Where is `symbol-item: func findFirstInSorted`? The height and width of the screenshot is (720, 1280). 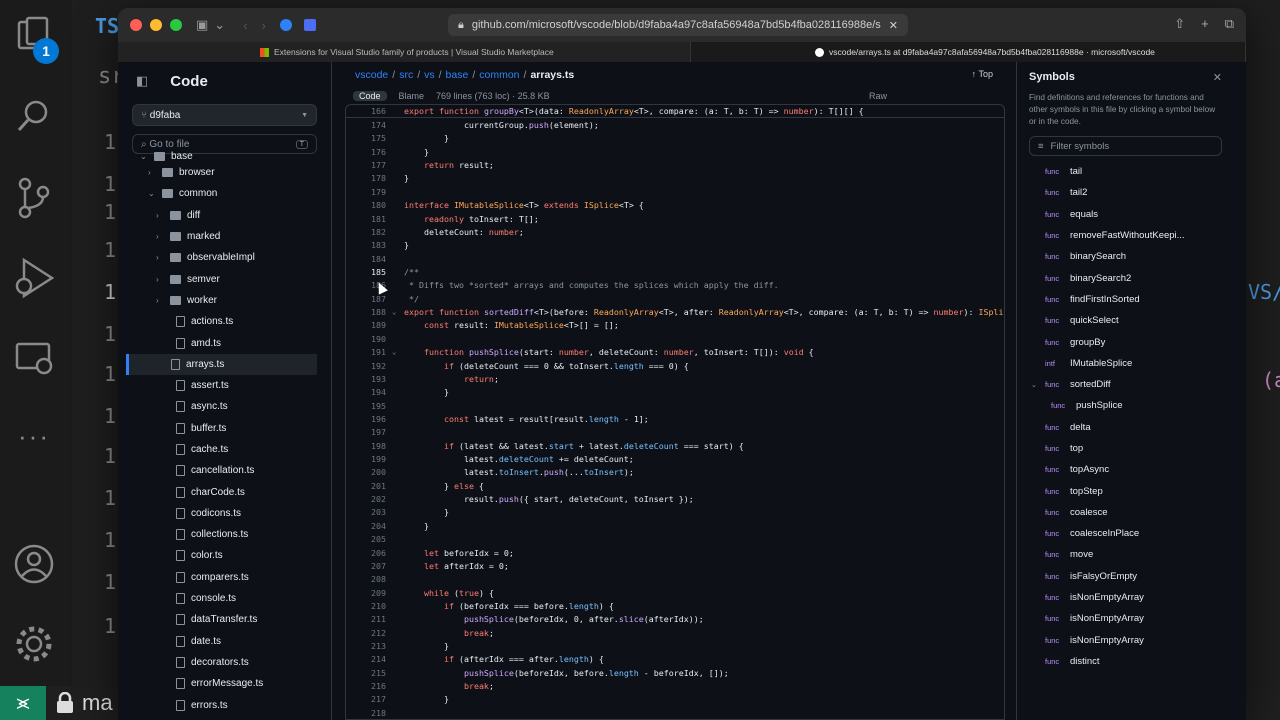
symbol-item: func findFirstInSorted is located at coordinates (1125, 299).